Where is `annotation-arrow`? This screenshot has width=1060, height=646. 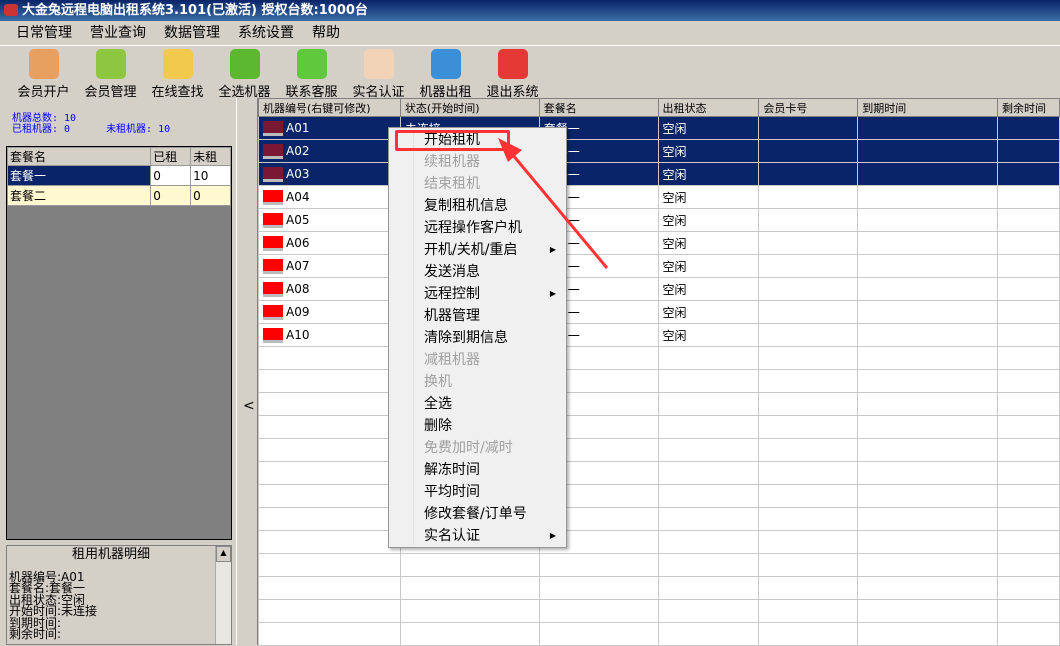 annotation-arrow is located at coordinates (553, 203).